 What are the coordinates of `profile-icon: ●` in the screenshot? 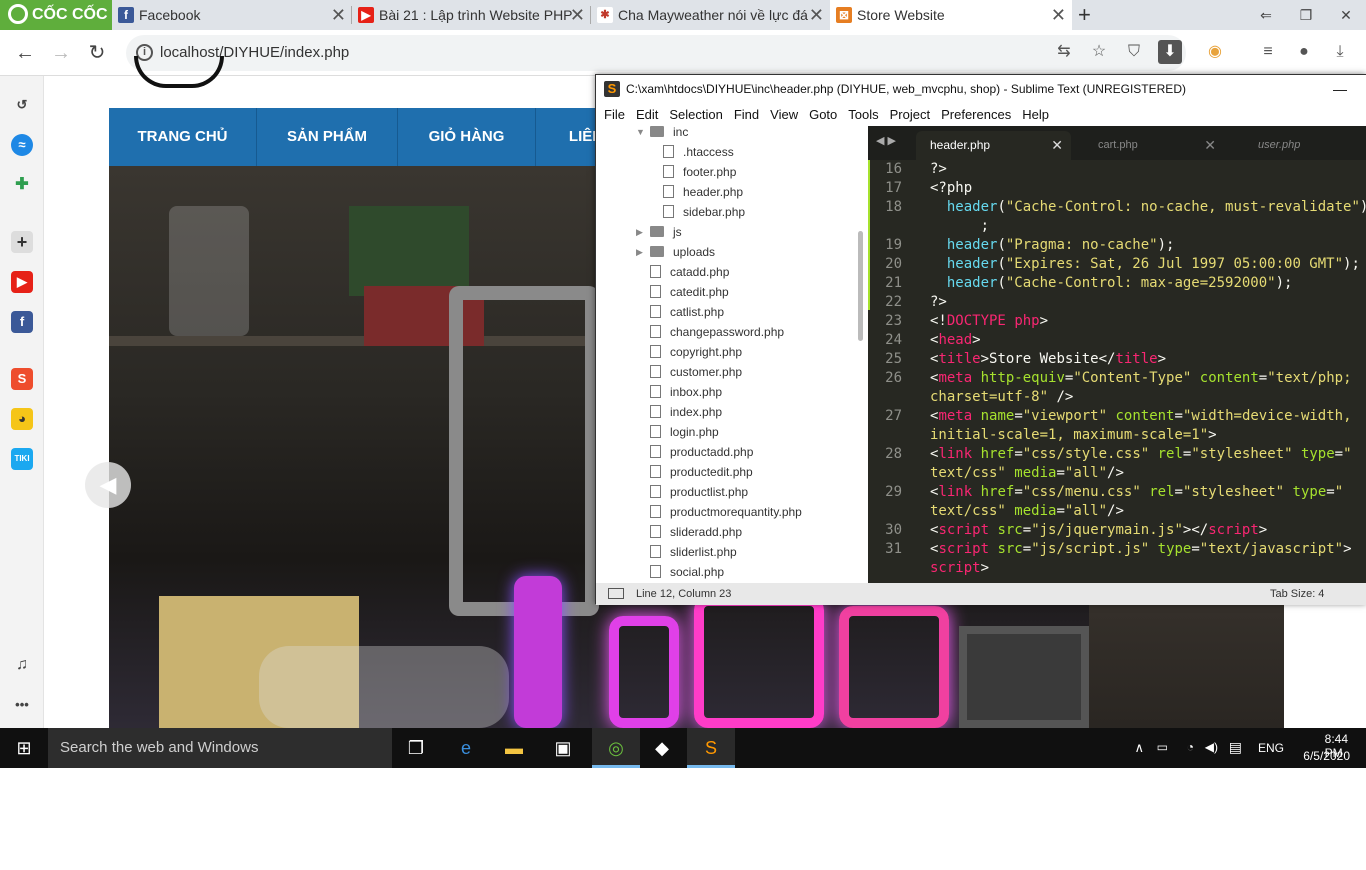 It's located at (1304, 52).